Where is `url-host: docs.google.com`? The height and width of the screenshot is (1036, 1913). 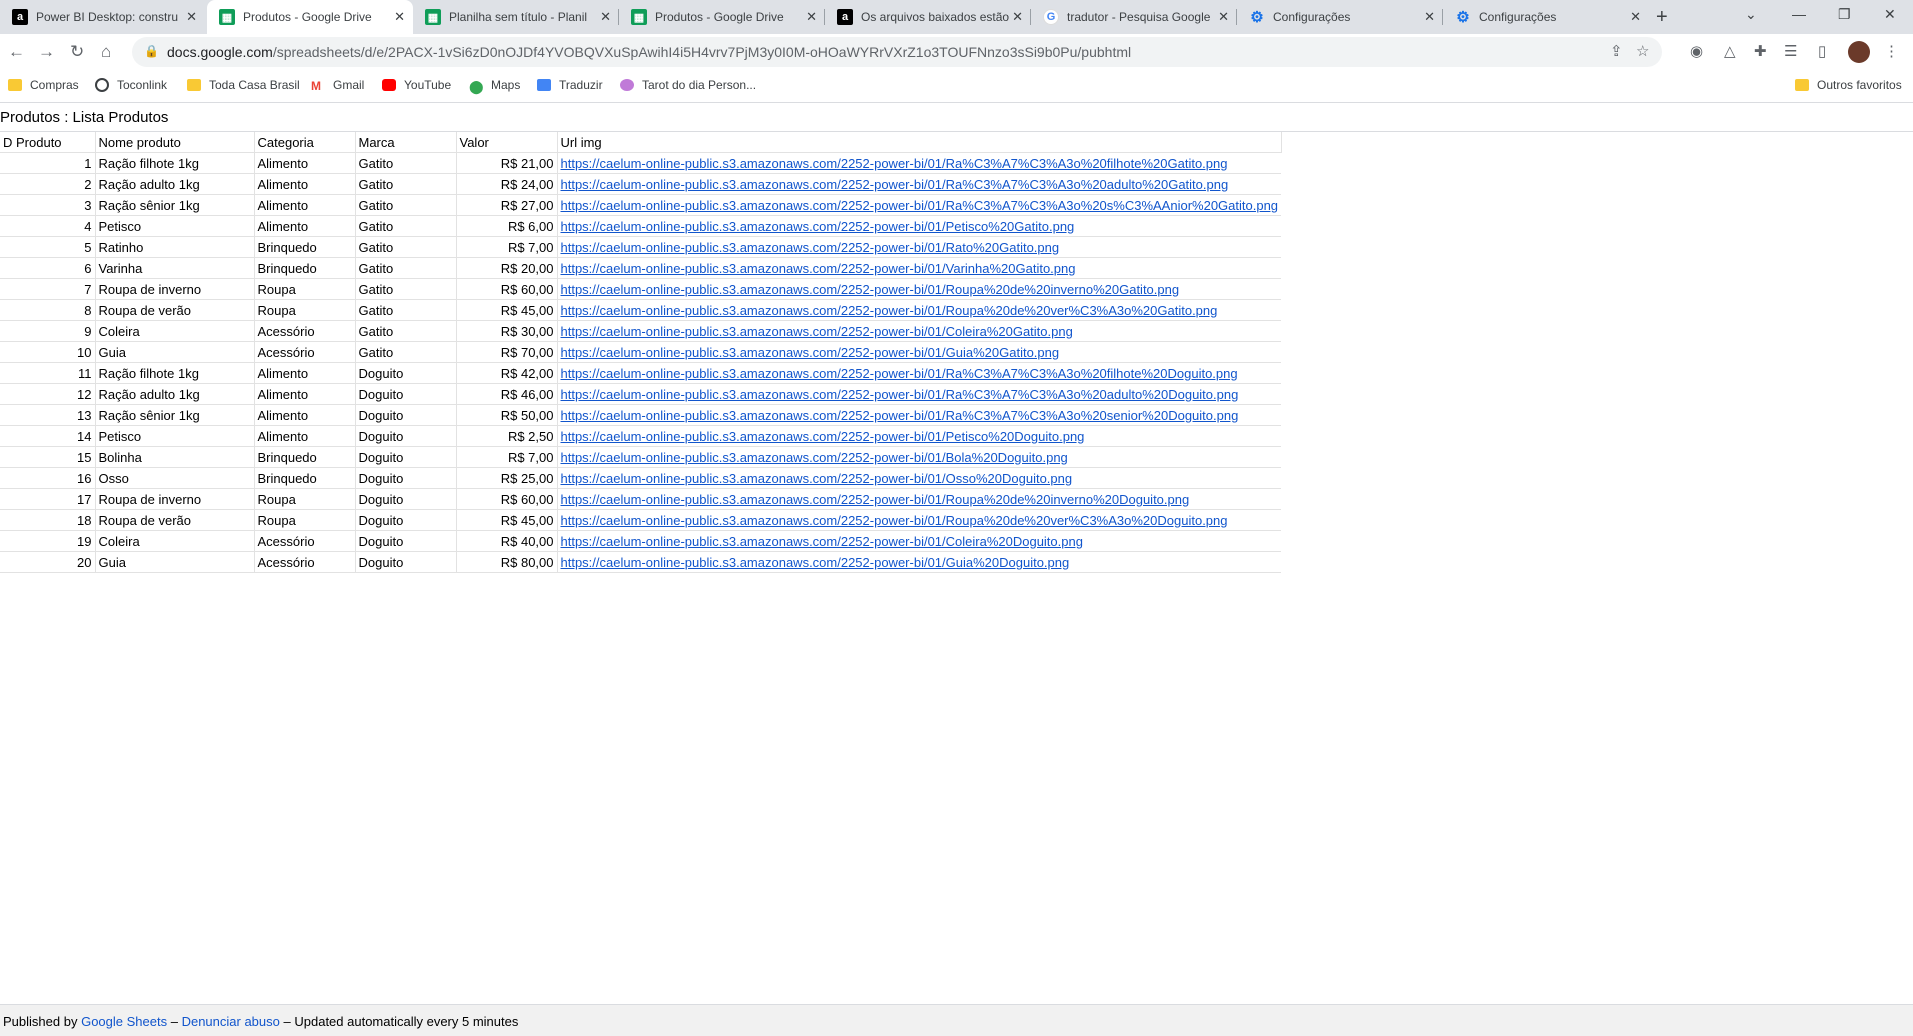 url-host: docs.google.com is located at coordinates (220, 52).